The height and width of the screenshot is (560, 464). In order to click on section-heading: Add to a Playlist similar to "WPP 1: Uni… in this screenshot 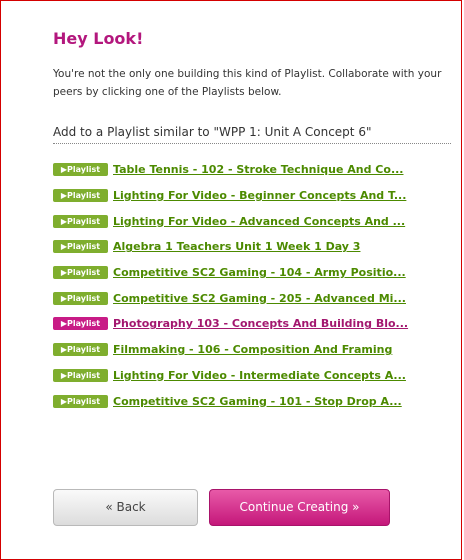, I will do `click(252, 134)`.